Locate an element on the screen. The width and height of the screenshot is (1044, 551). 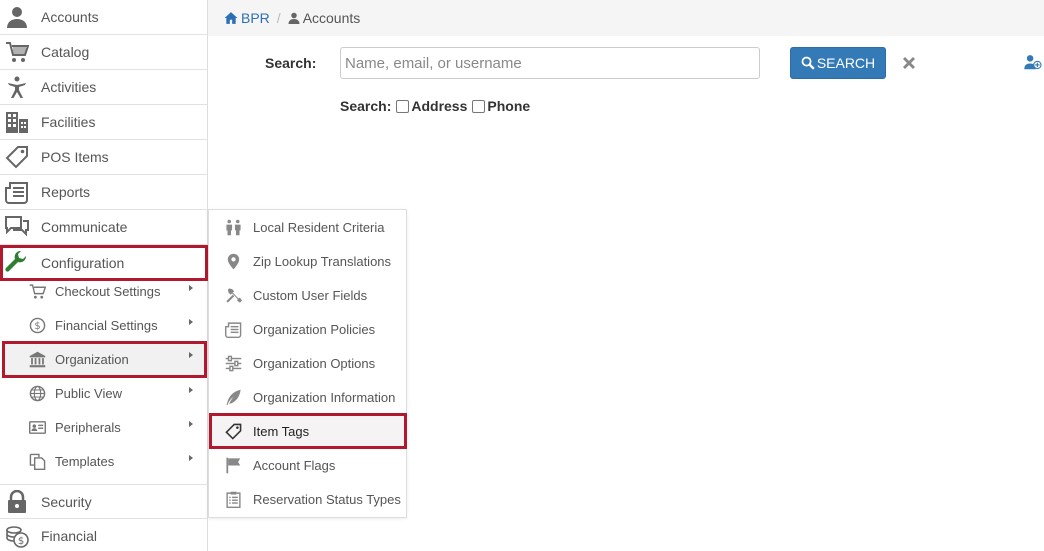
flyout-item-reservation-status-types: Reservation Status Types is located at coordinates (308, 499).